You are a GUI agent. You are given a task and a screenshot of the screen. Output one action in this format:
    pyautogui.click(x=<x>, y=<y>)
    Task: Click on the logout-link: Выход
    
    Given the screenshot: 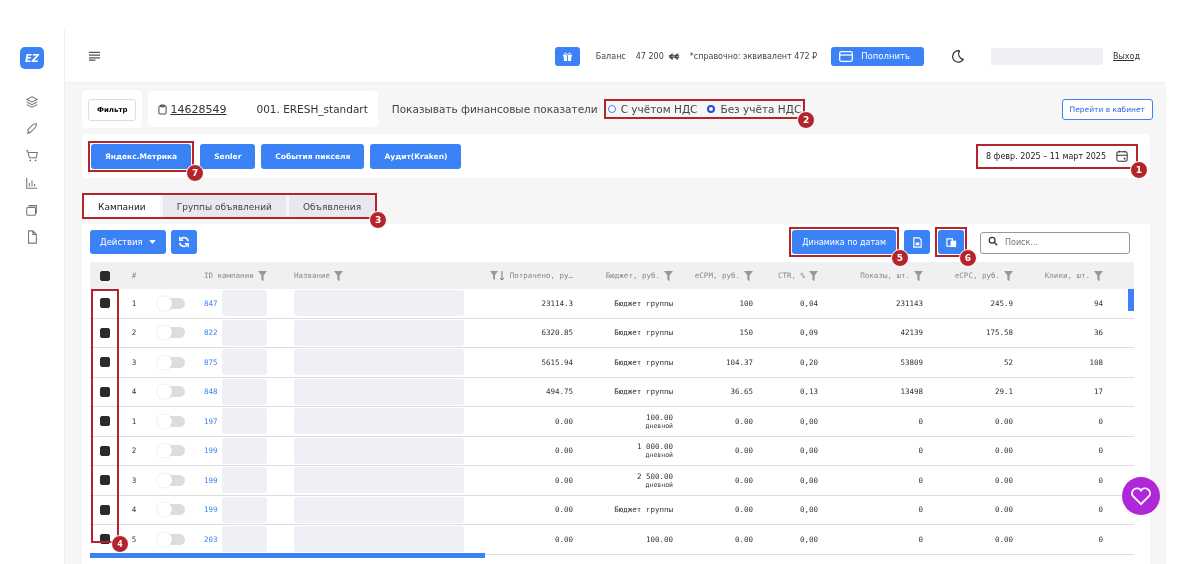 What is the action you would take?
    pyautogui.click(x=1126, y=56)
    